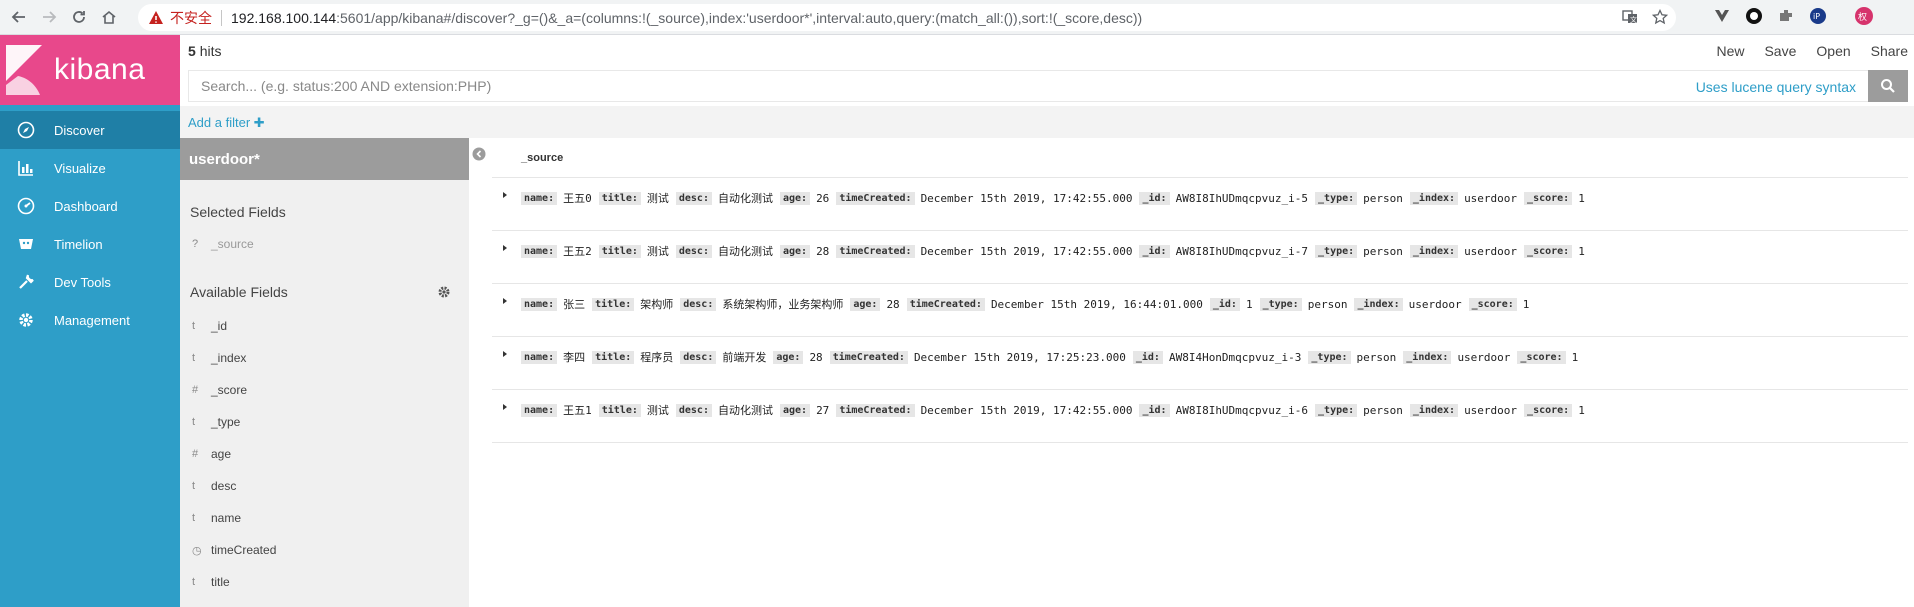 The height and width of the screenshot is (607, 1914). What do you see at coordinates (259, 122) in the screenshot?
I see `plus-icon: ✚` at bounding box center [259, 122].